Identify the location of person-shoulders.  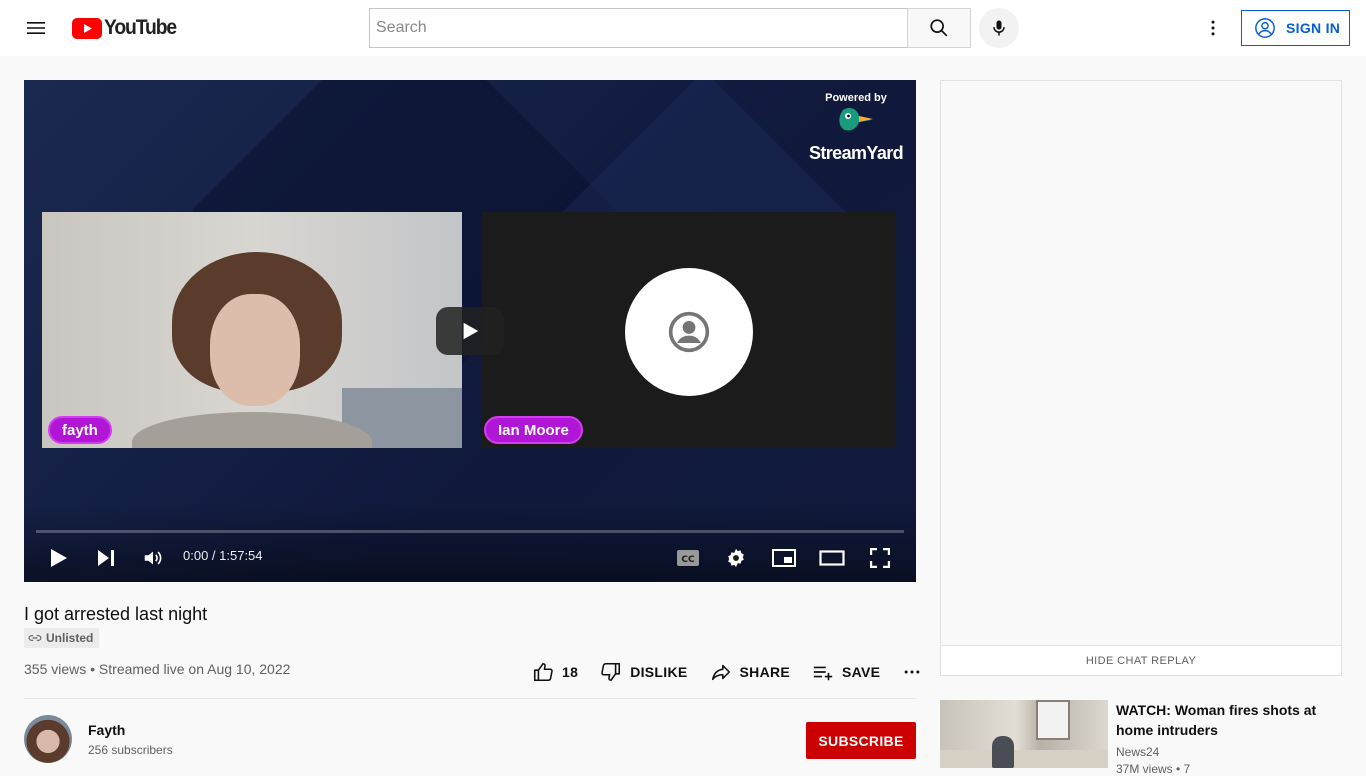
(252, 430).